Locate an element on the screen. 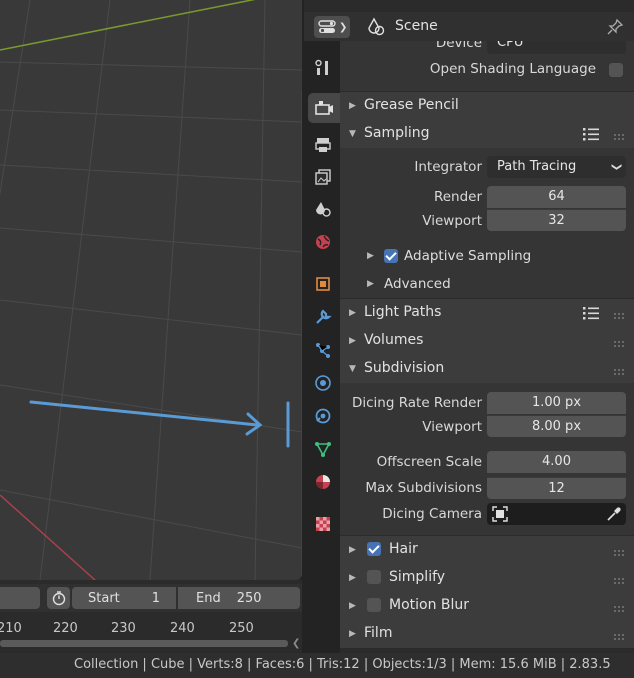 This screenshot has width=634, height=678. view-layer-icon is located at coordinates (323, 177).